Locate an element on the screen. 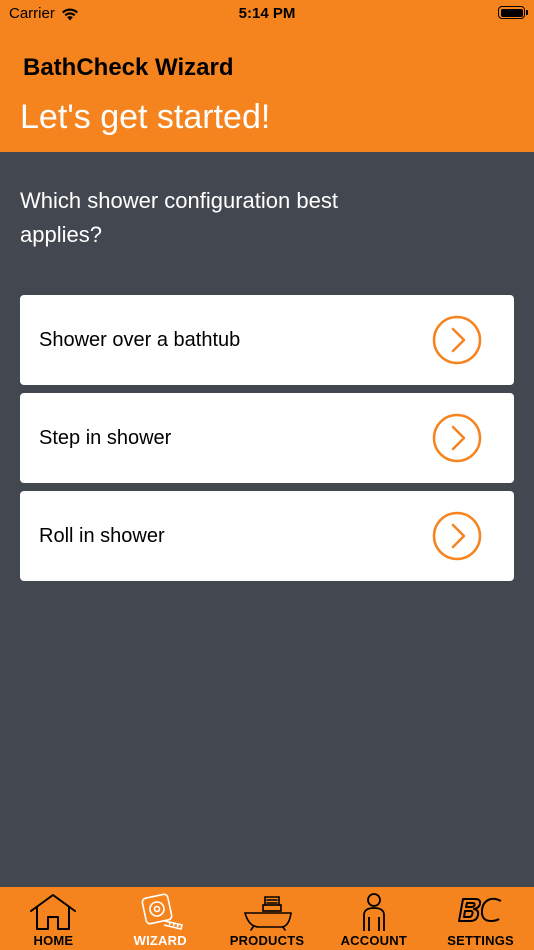  tab-label: ACCOUNT is located at coordinates (373, 940).